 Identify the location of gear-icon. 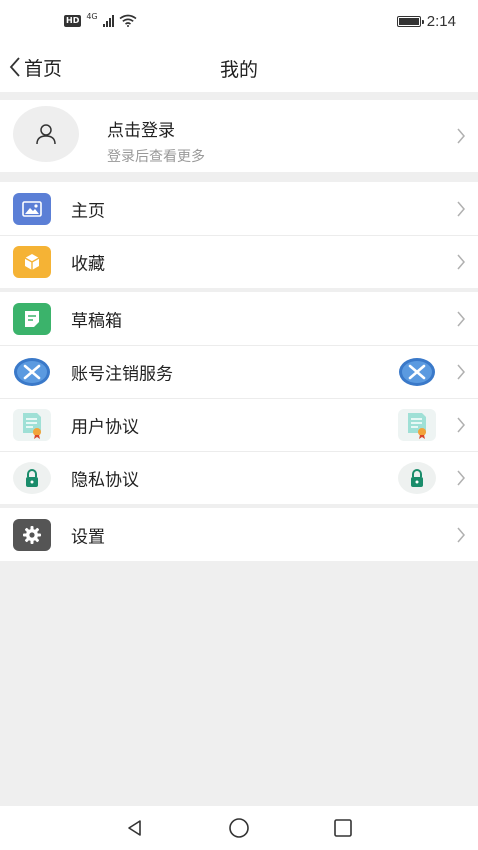
(32, 534).